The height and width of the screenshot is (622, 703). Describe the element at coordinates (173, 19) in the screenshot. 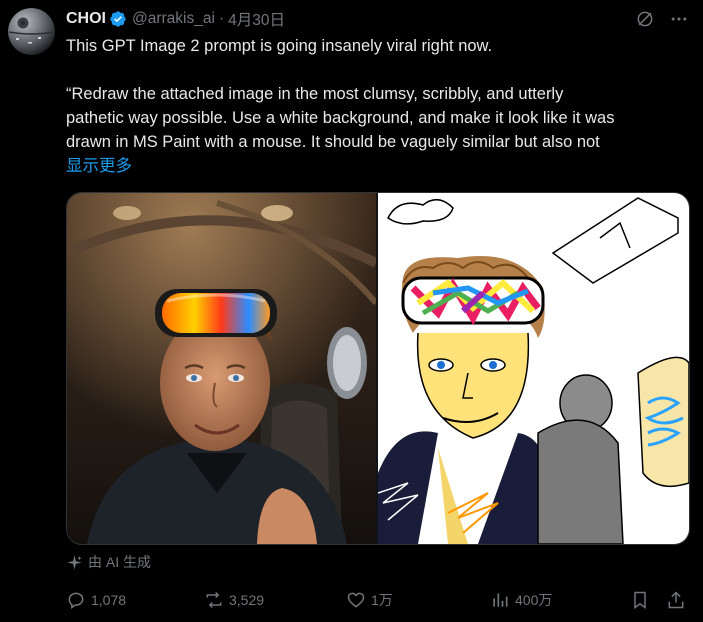

I see `author-handle: @arrakis_ai` at that location.